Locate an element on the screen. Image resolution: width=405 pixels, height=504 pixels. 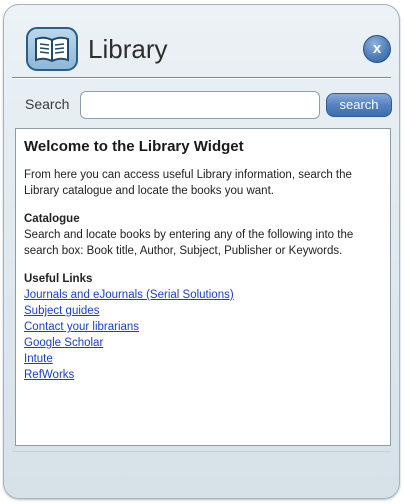
close-icon: x is located at coordinates (377, 48).